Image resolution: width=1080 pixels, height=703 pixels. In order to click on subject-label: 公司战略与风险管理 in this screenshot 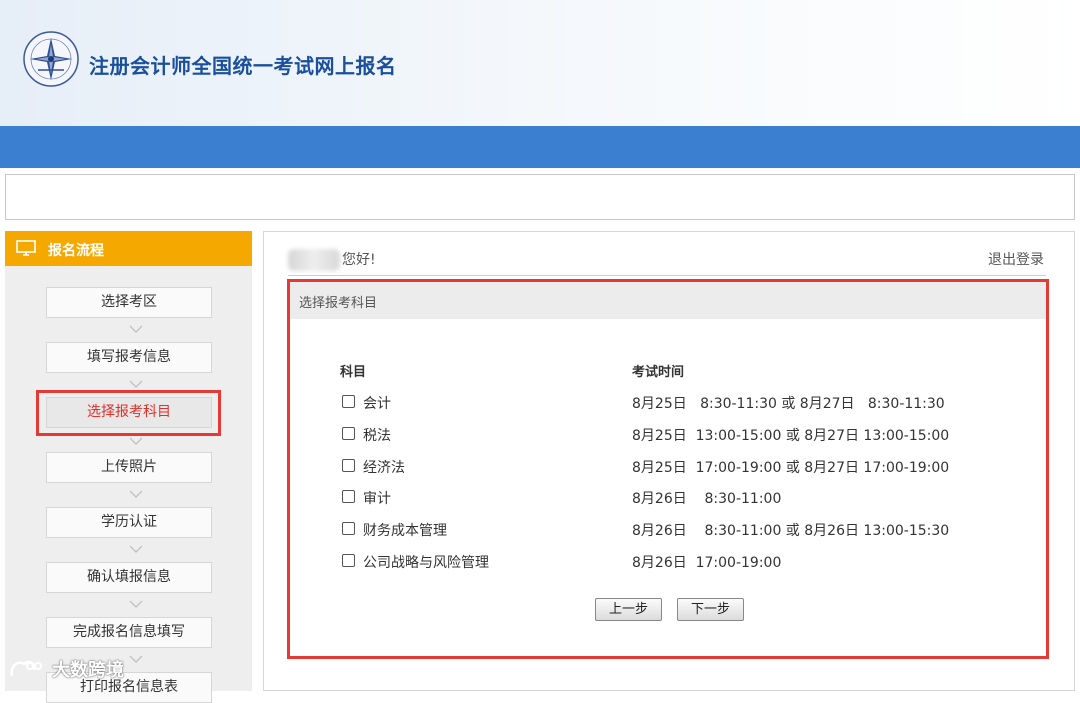, I will do `click(426, 562)`.